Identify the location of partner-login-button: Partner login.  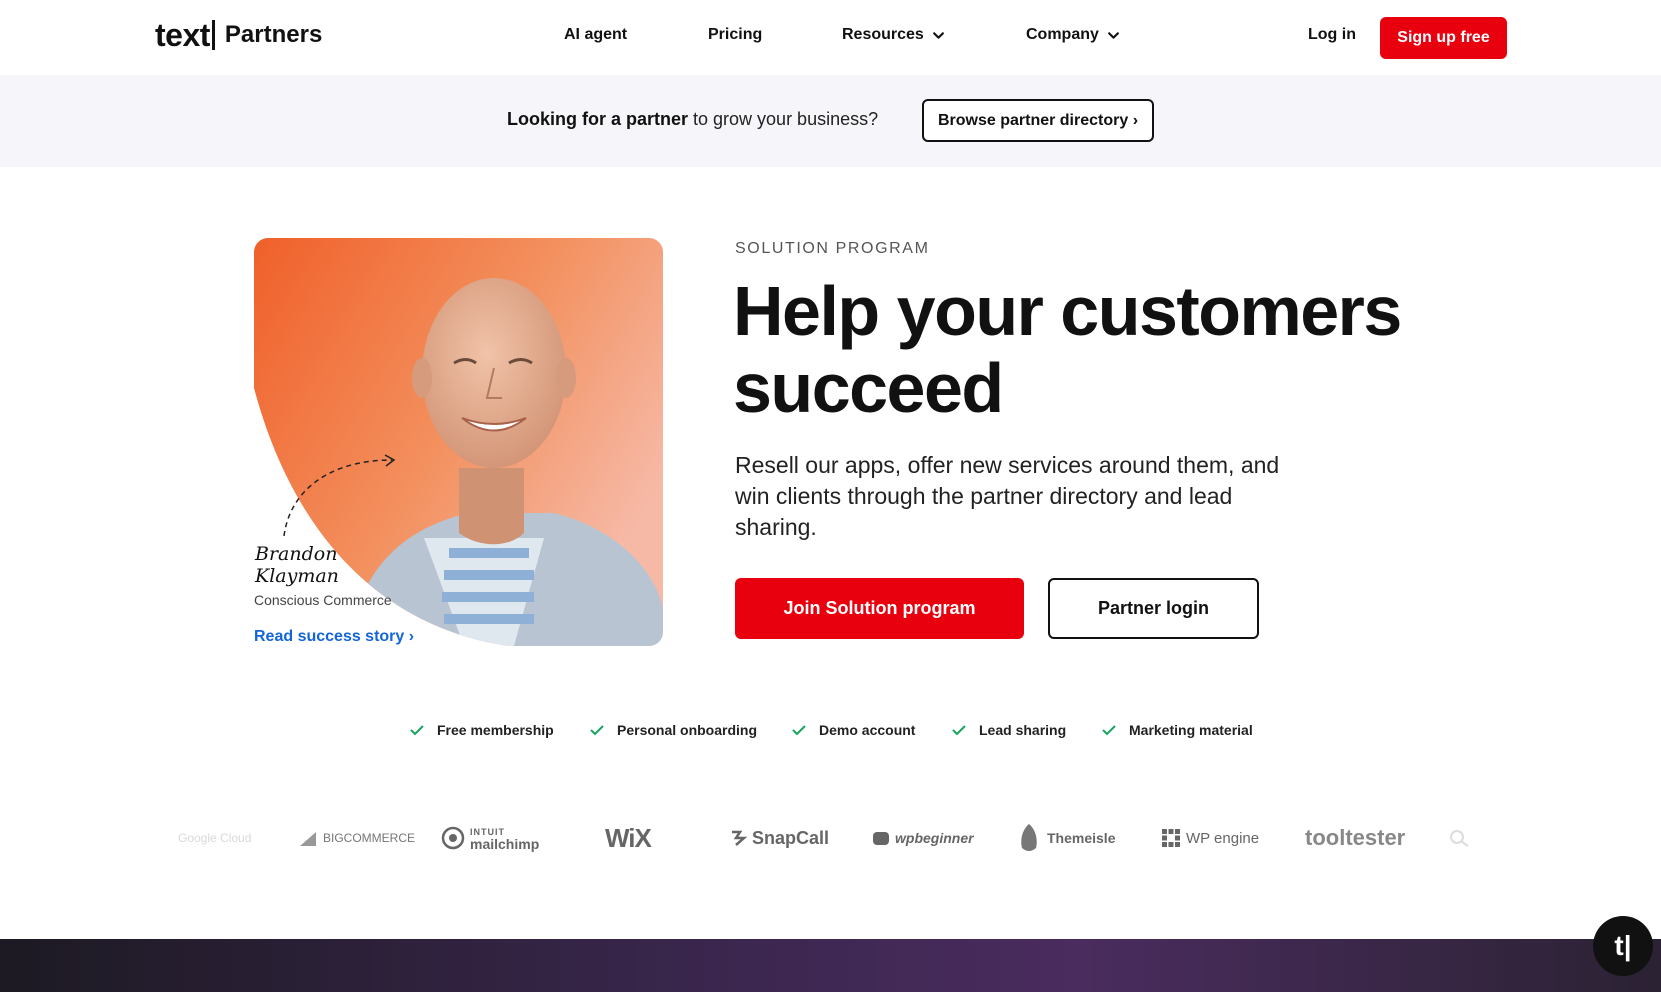
(1153, 608).